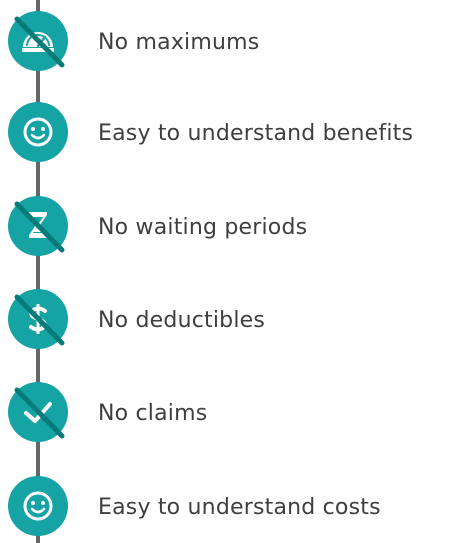 This screenshot has height=543, width=452. What do you see at coordinates (38, 412) in the screenshot?
I see `checkmark-icon` at bounding box center [38, 412].